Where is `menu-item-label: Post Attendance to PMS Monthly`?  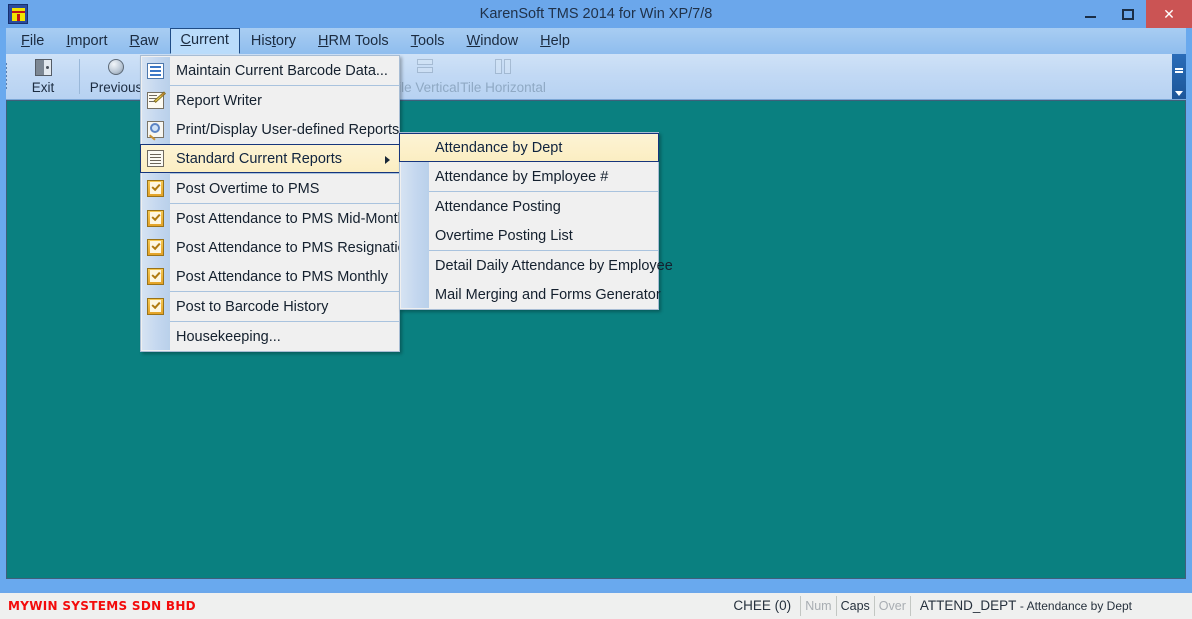
menu-item-label: Post Attendance to PMS Monthly is located at coordinates (282, 276).